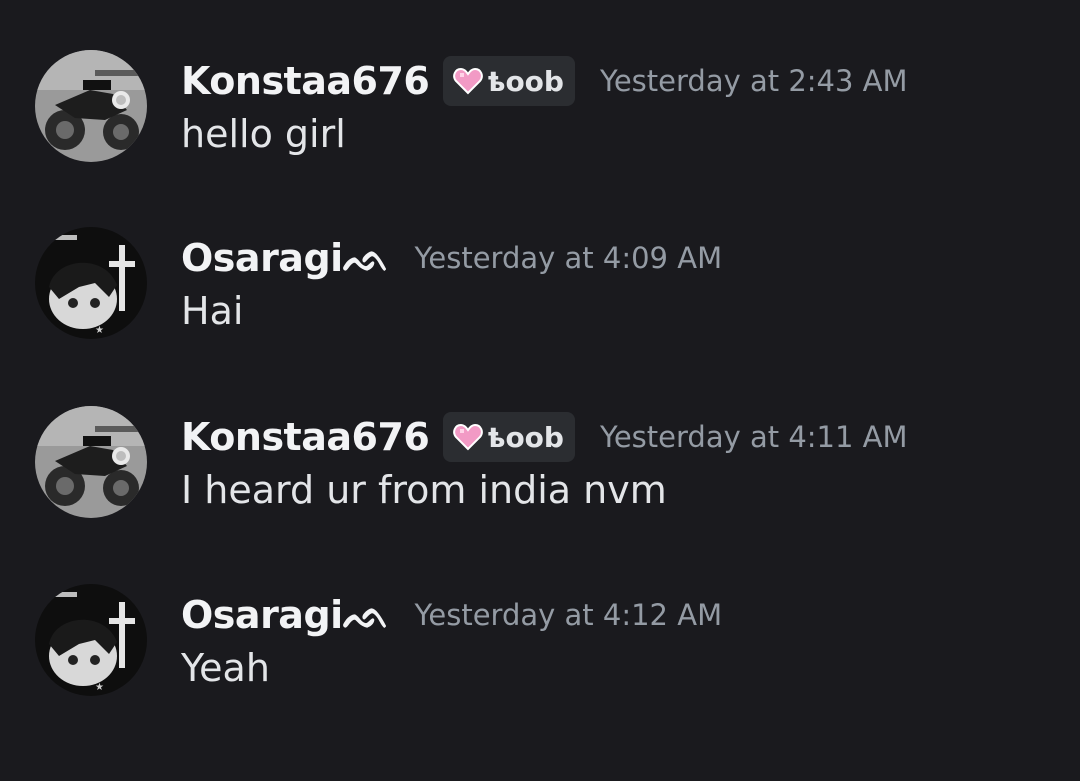 Image resolution: width=1080 pixels, height=781 pixels. Describe the element at coordinates (212, 311) in the screenshot. I see `message-content: Hai` at that location.